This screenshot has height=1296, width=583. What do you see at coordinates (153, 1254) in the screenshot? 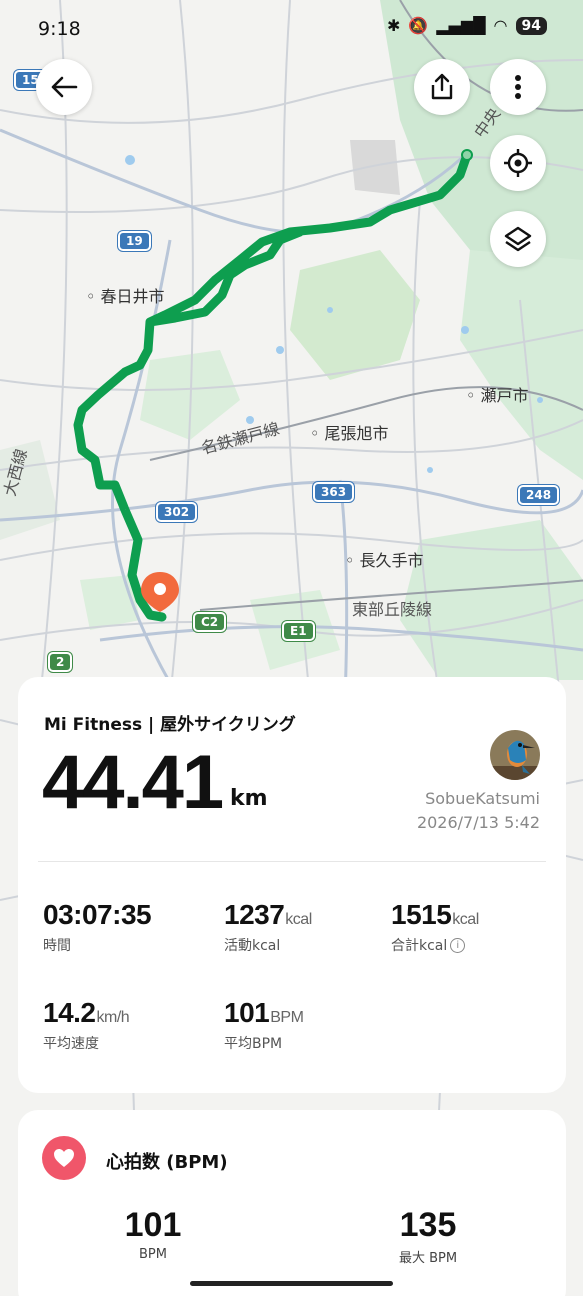
I see `hr-avg-label: BPM` at bounding box center [153, 1254].